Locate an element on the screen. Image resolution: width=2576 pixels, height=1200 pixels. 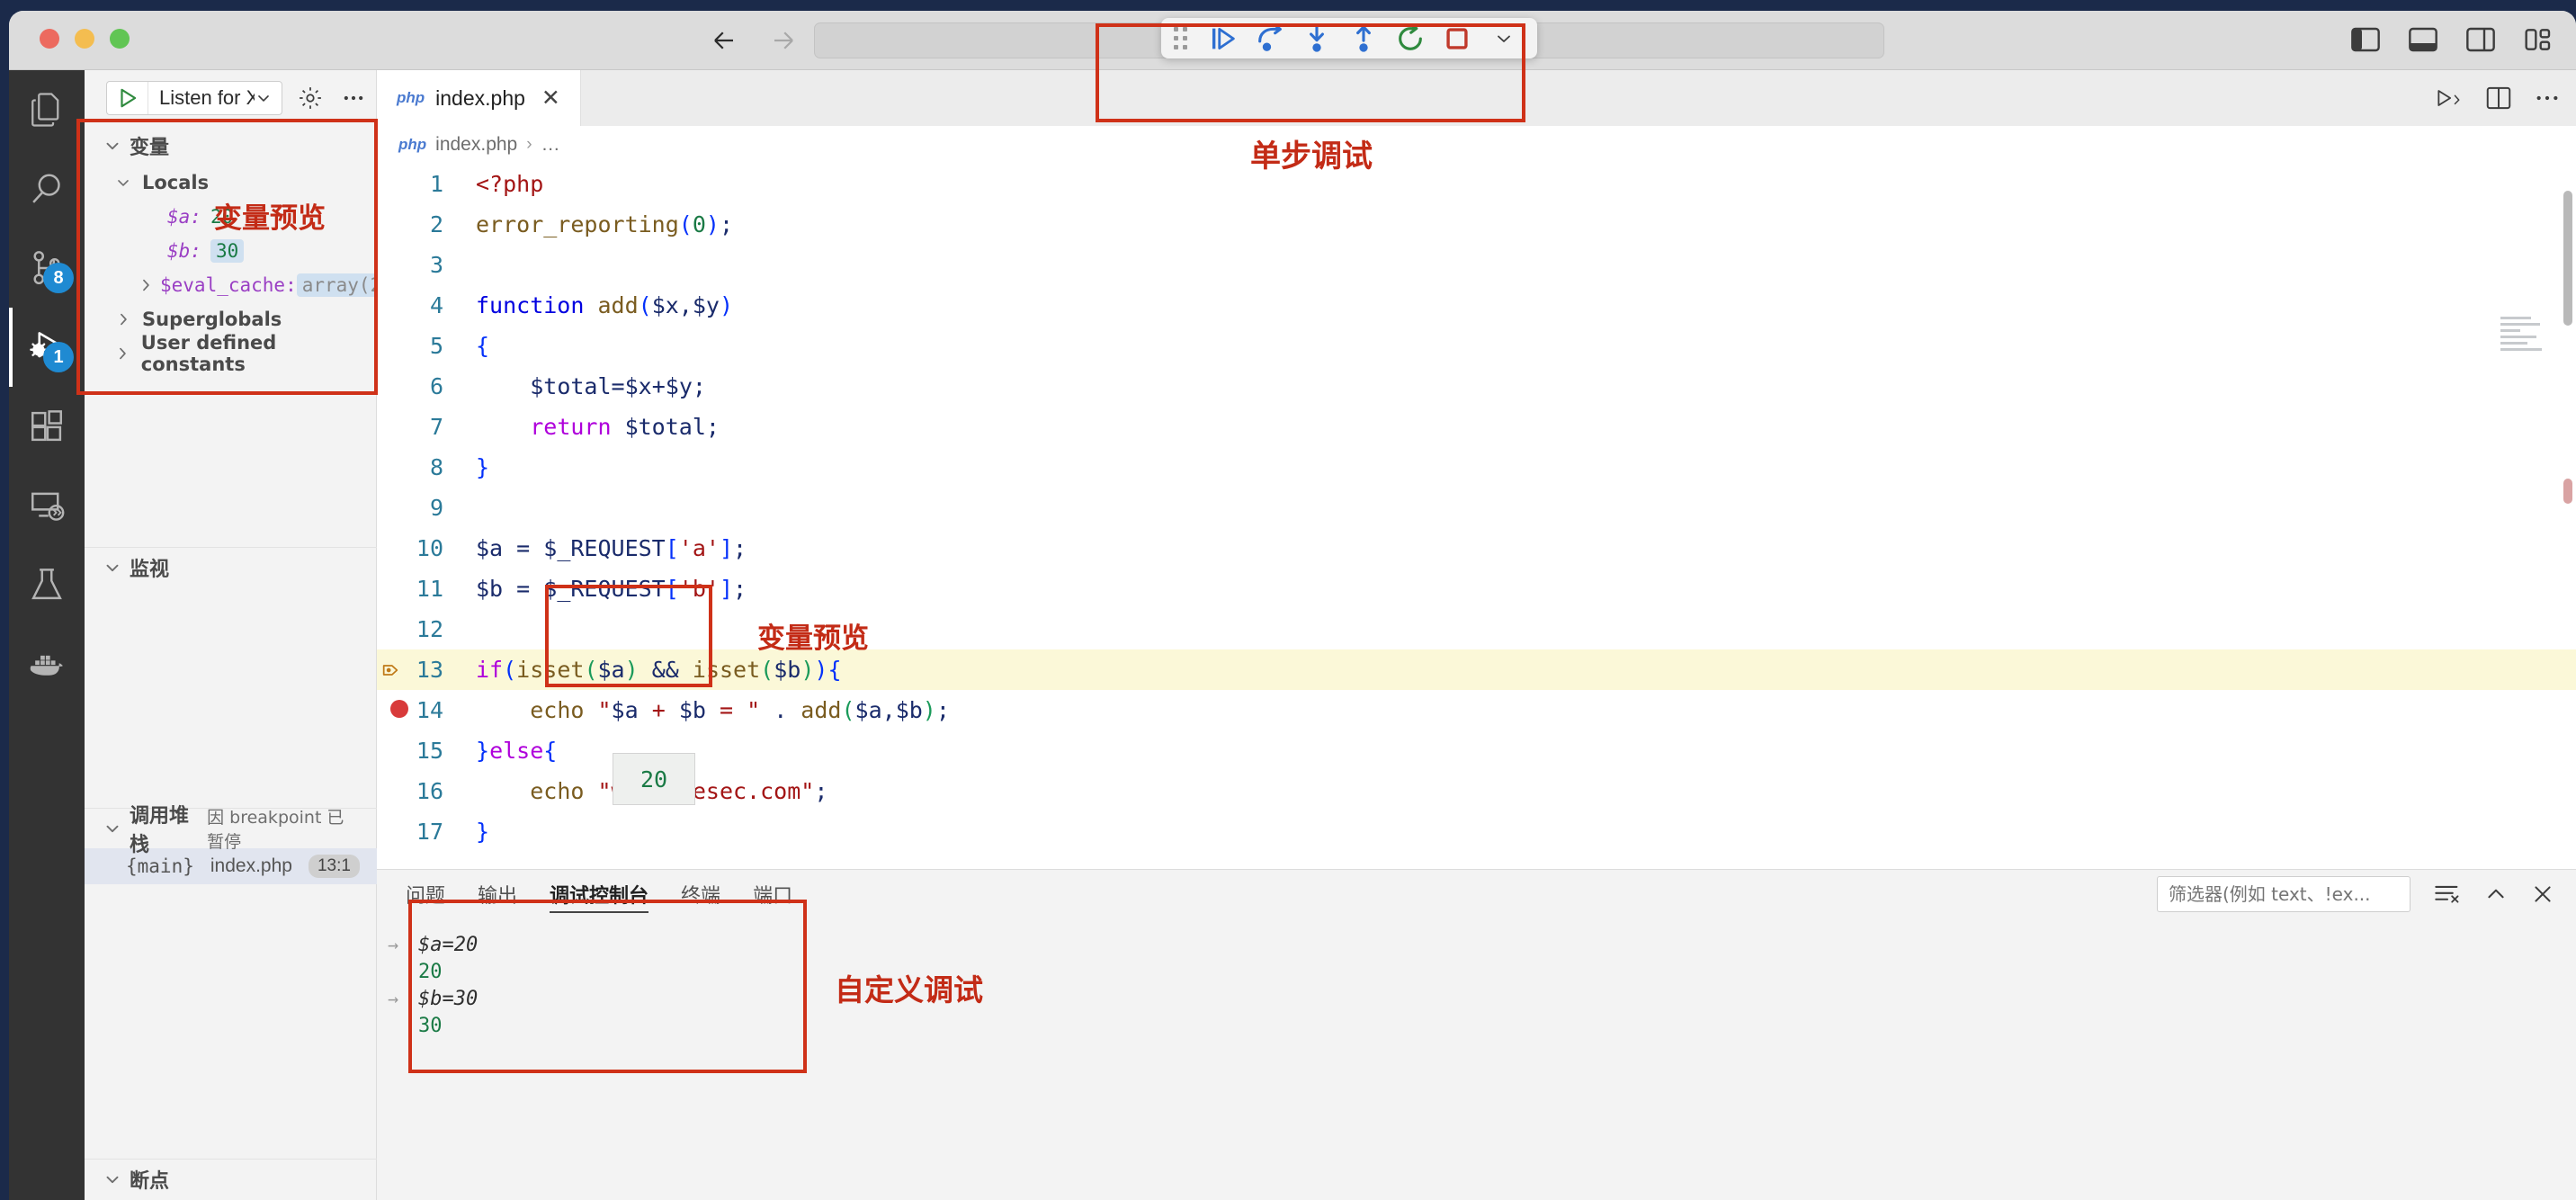
code-line: 1 <?php is located at coordinates (1476, 184).